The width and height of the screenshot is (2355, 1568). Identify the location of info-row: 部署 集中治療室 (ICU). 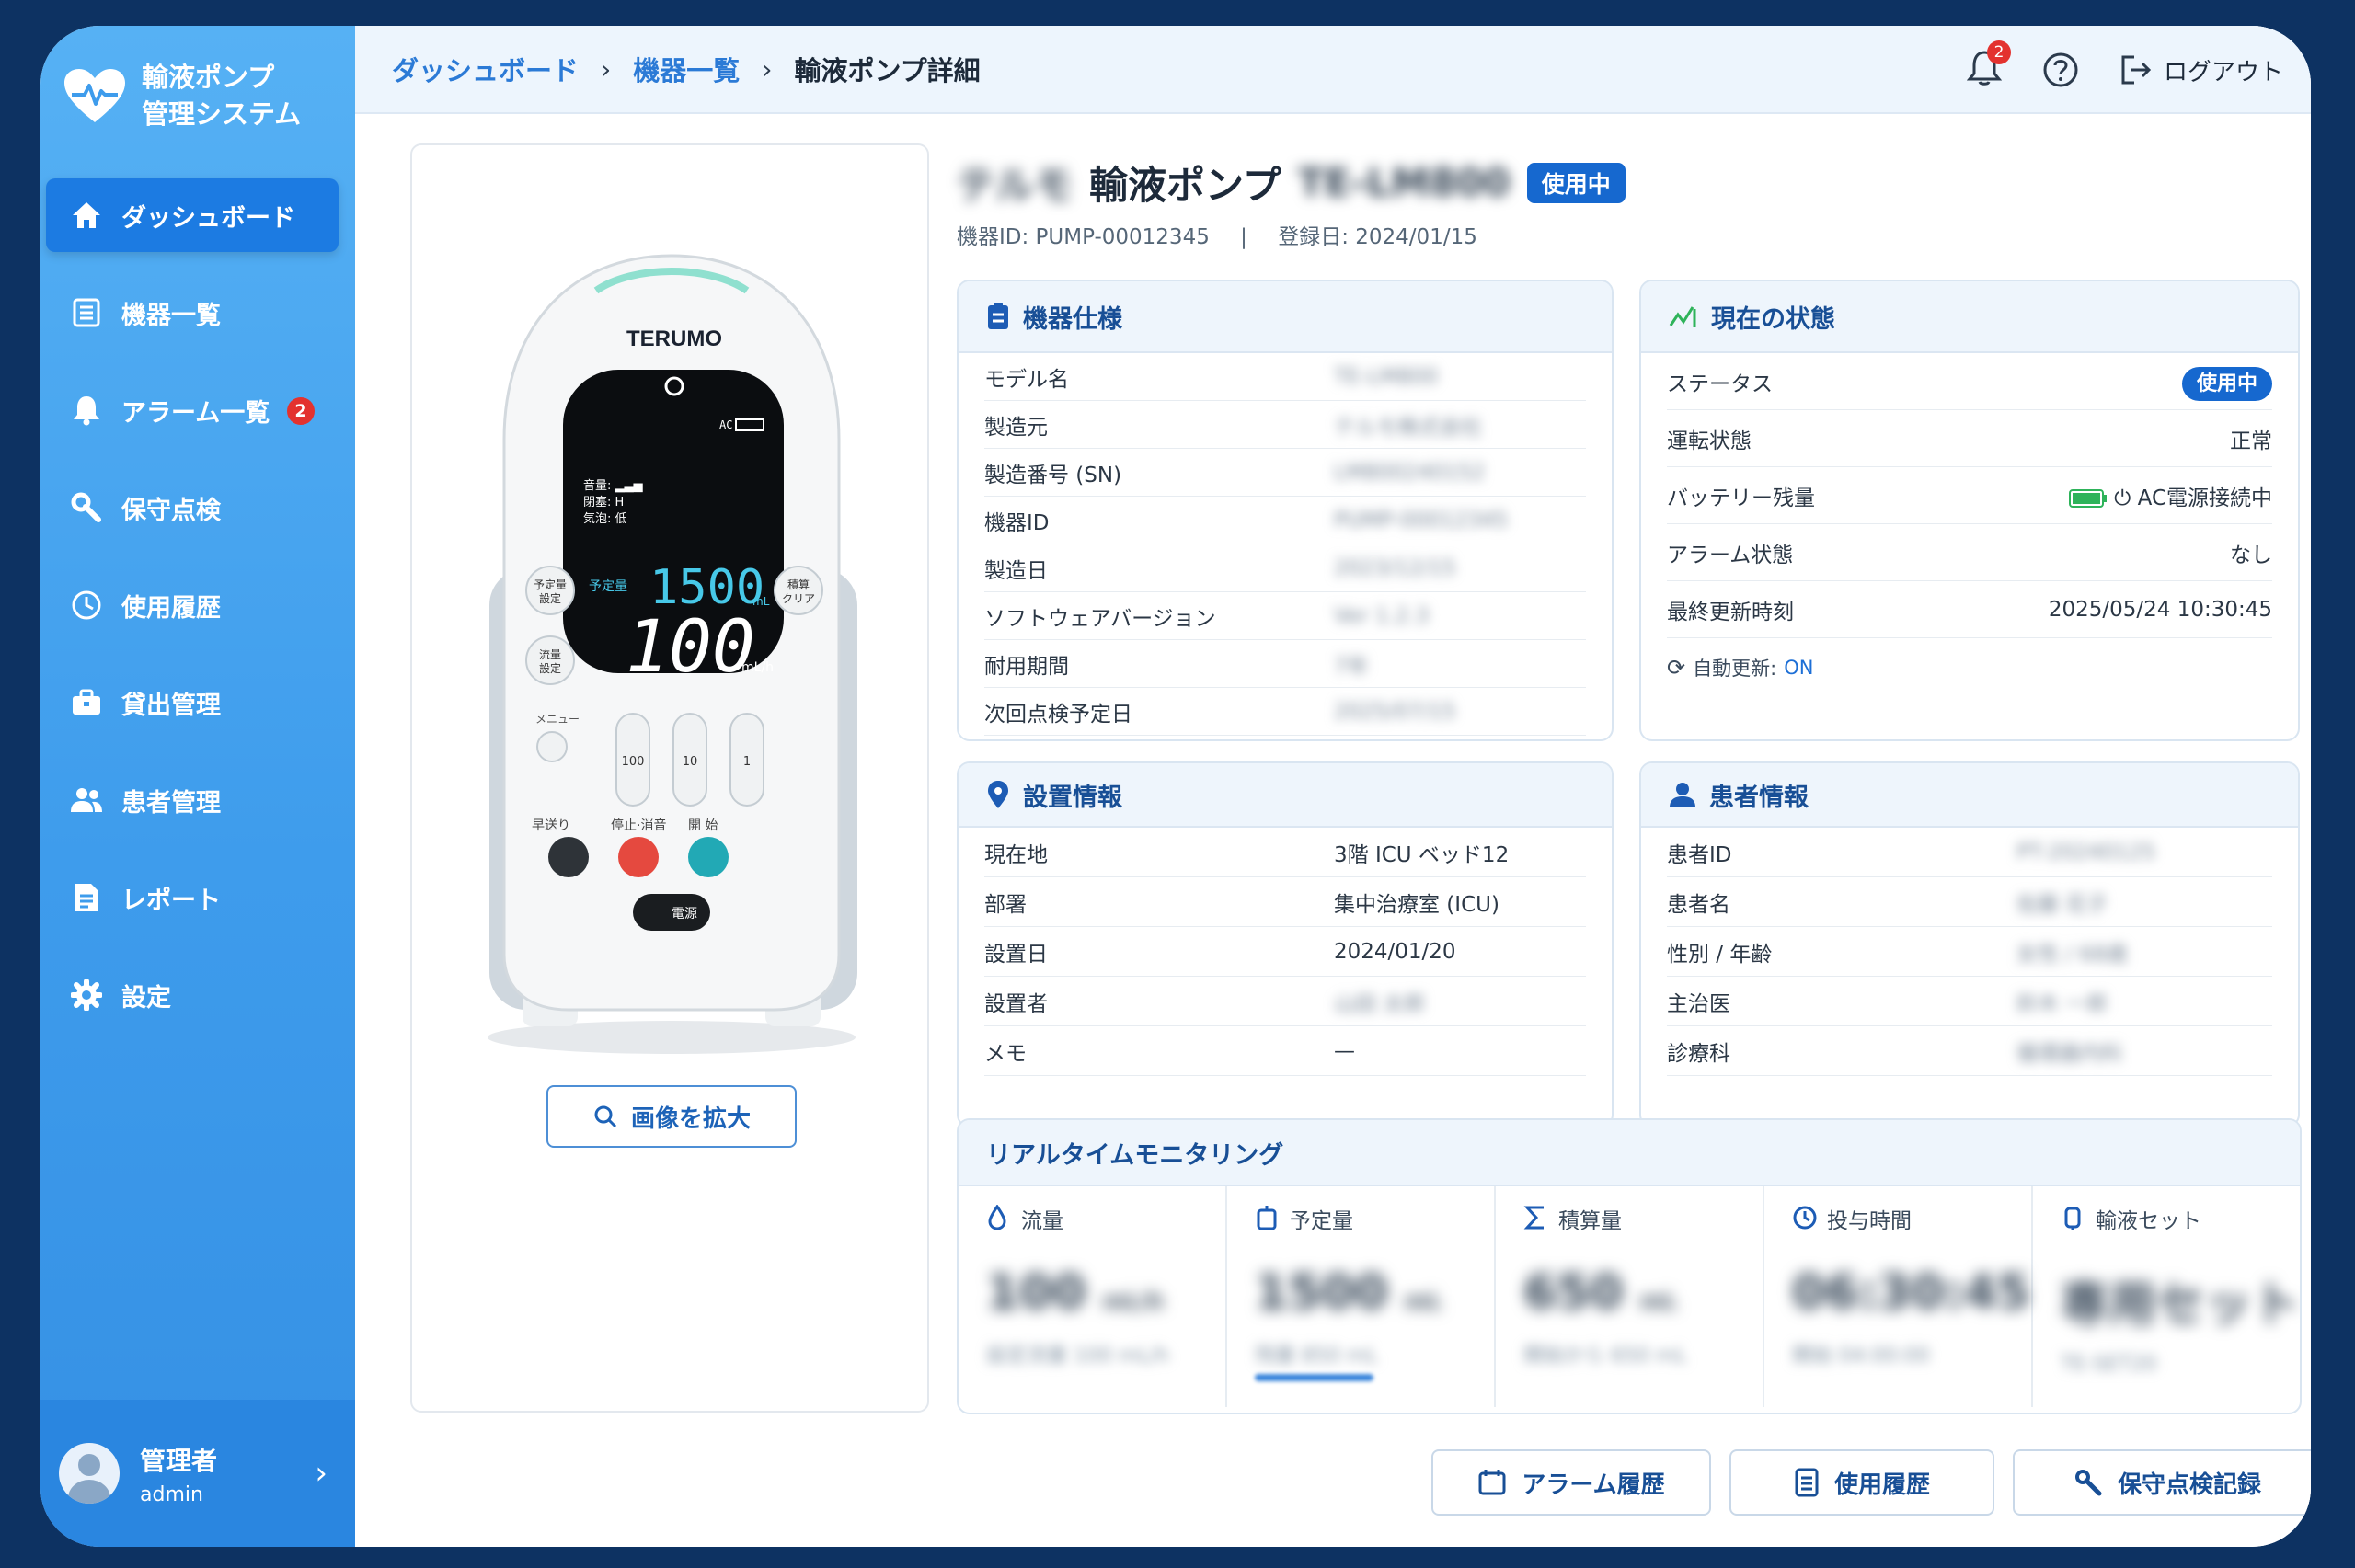
(1285, 902).